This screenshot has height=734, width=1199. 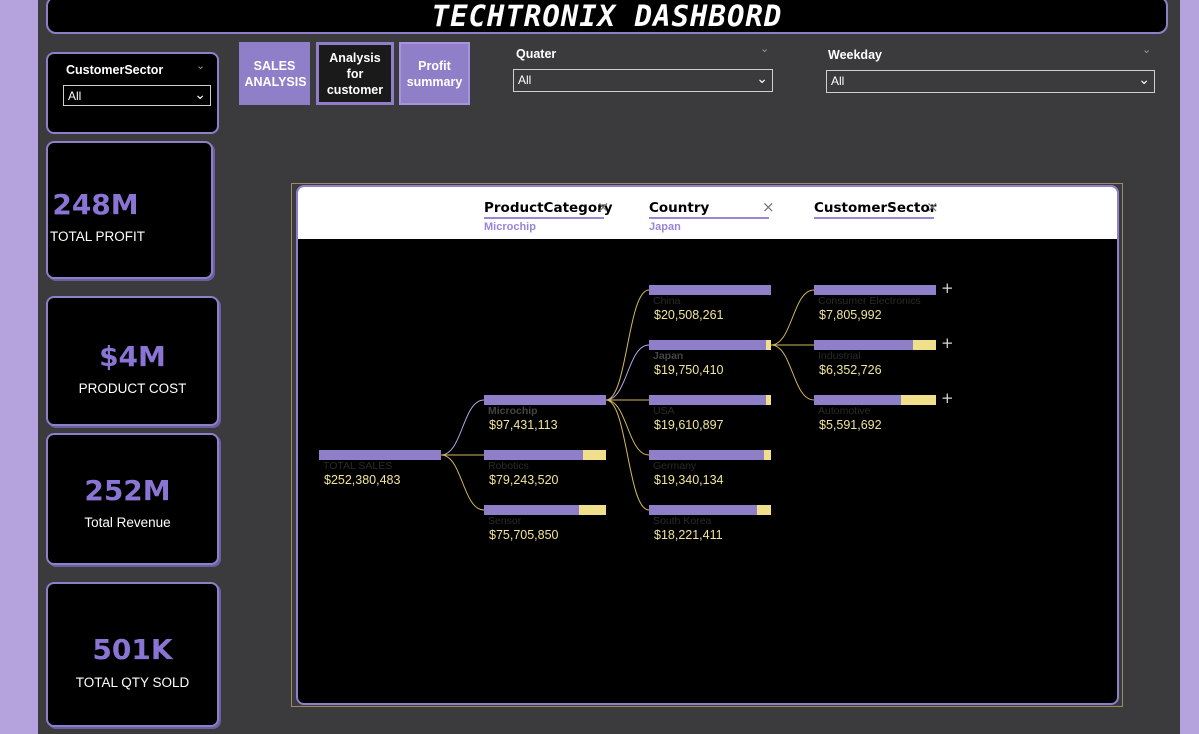 I want to click on button-label: SALES ANALYSIS, so click(x=275, y=73).